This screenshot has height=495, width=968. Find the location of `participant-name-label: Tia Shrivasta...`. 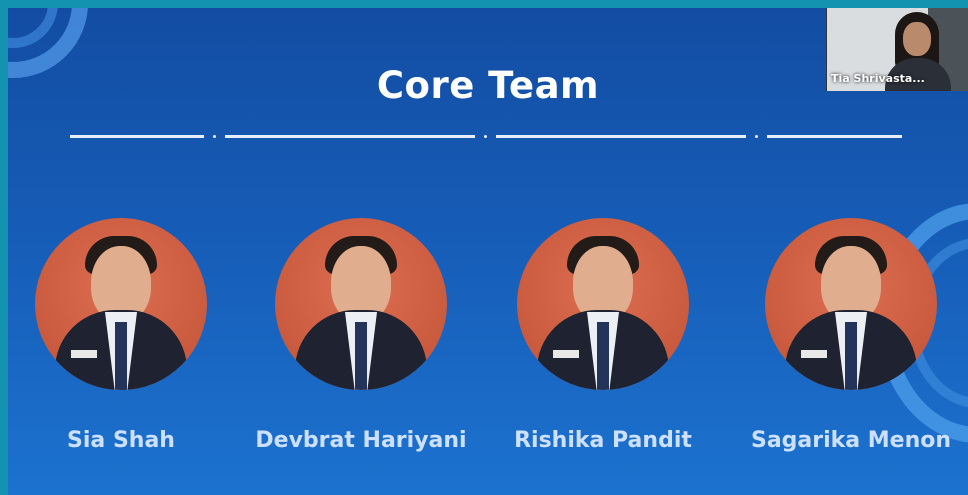

participant-name-label: Tia Shrivasta... is located at coordinates (878, 78).